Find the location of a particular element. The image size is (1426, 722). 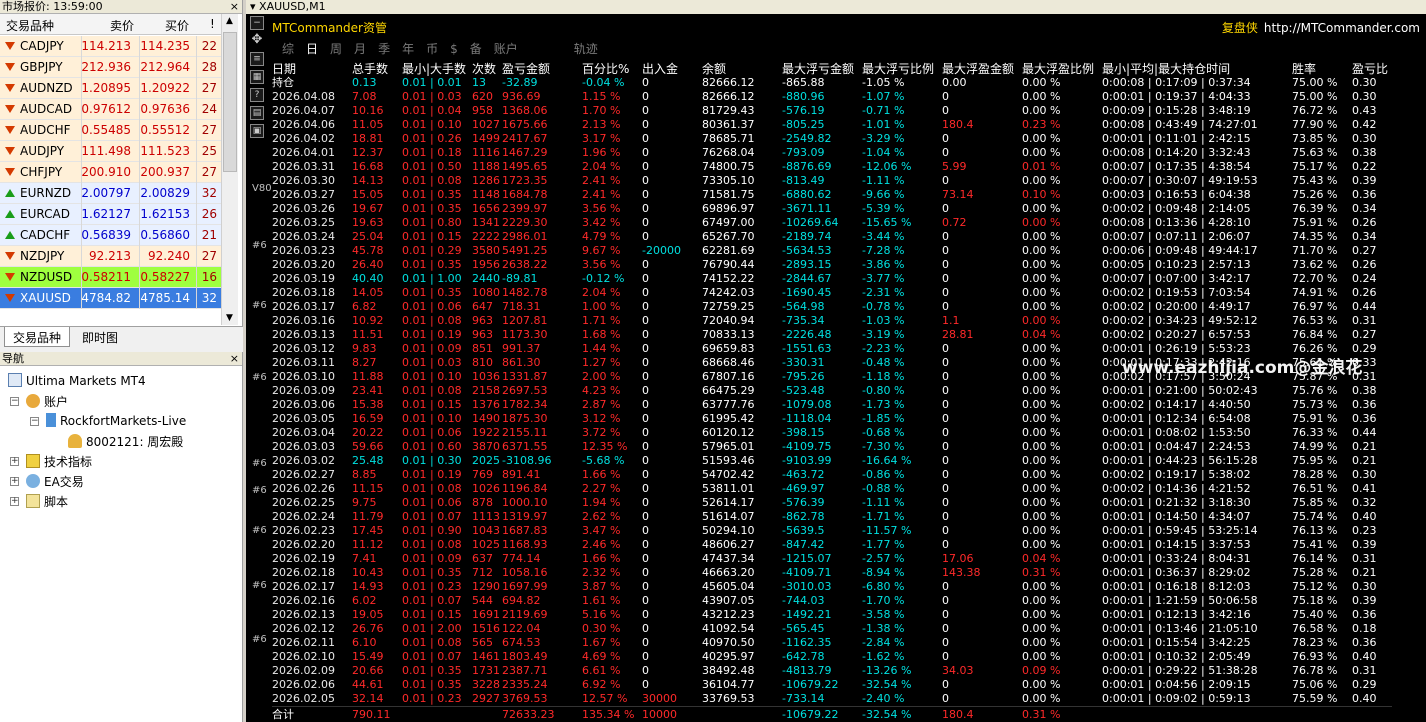

cell-col-14: 0.36 is located at coordinates (1364, 194).